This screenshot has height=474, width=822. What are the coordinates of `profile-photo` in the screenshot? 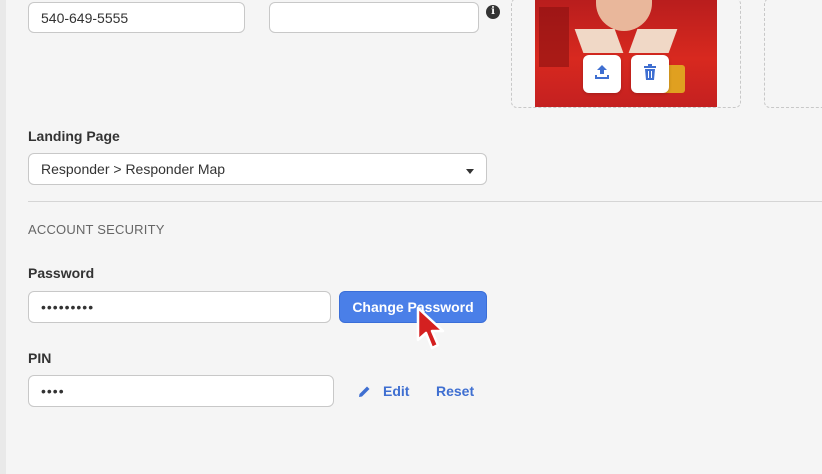 It's located at (626, 53).